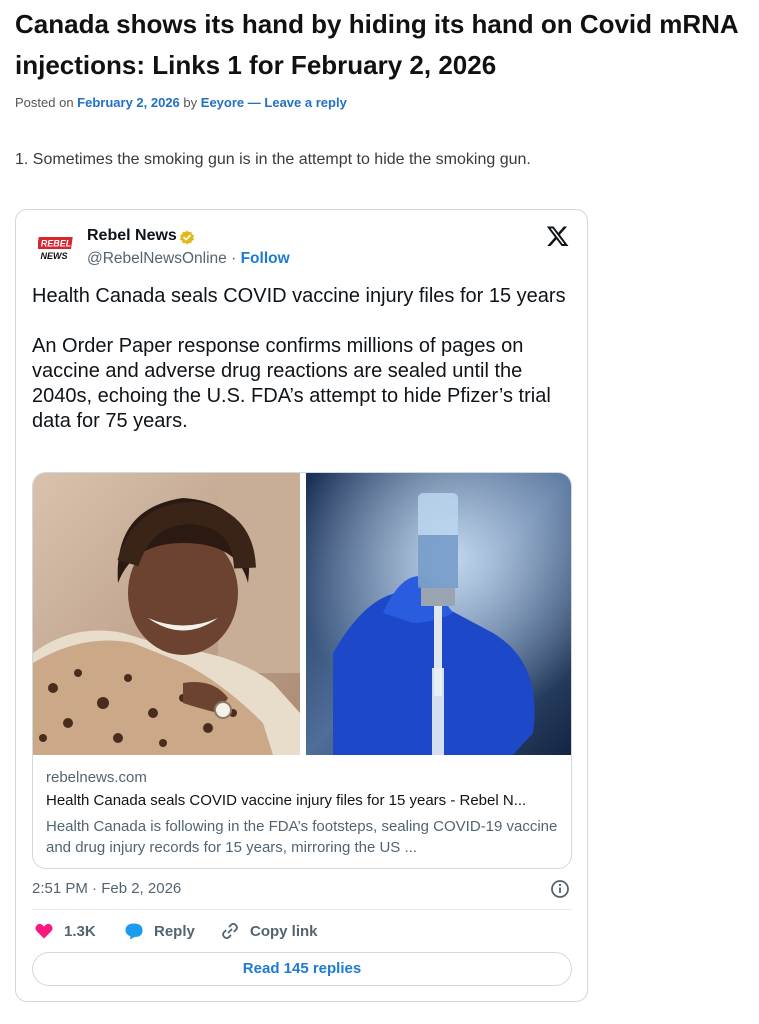 The image size is (759, 1024). I want to click on tweet-divider, so click(302, 909).